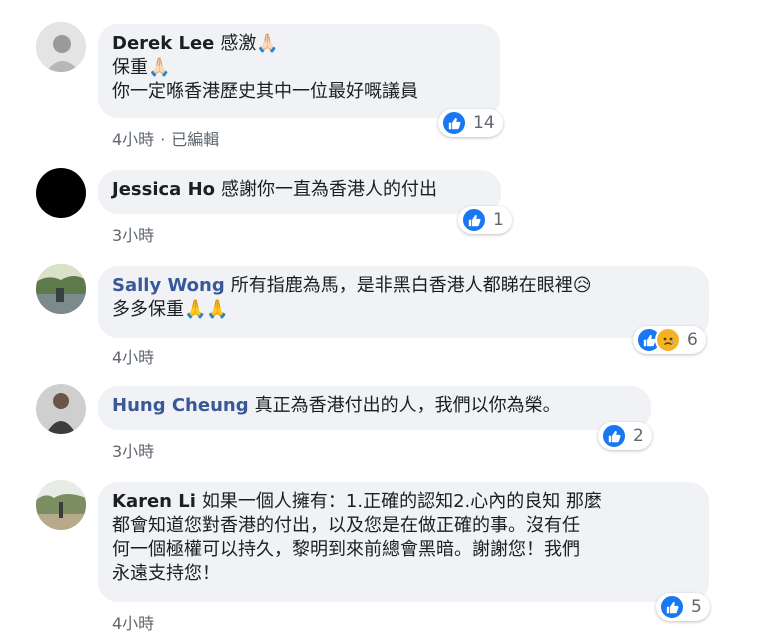 Image resolution: width=780 pixels, height=638 pixels. I want to click on comment-meta: 4小時, so click(133, 622).